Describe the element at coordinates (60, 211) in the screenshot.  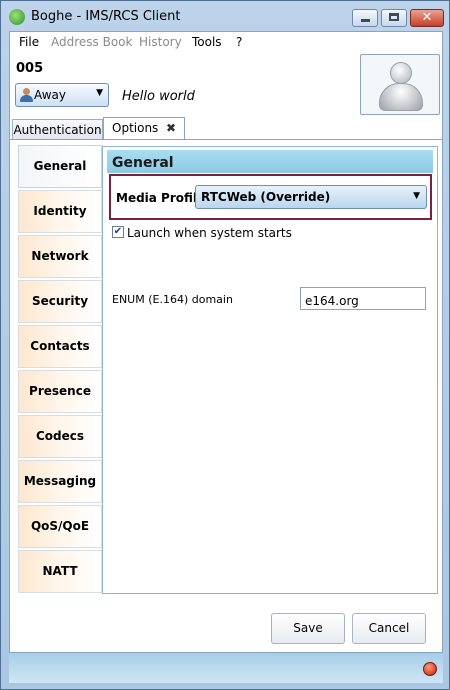
I see `sidebar-item-identity: Identity` at that location.